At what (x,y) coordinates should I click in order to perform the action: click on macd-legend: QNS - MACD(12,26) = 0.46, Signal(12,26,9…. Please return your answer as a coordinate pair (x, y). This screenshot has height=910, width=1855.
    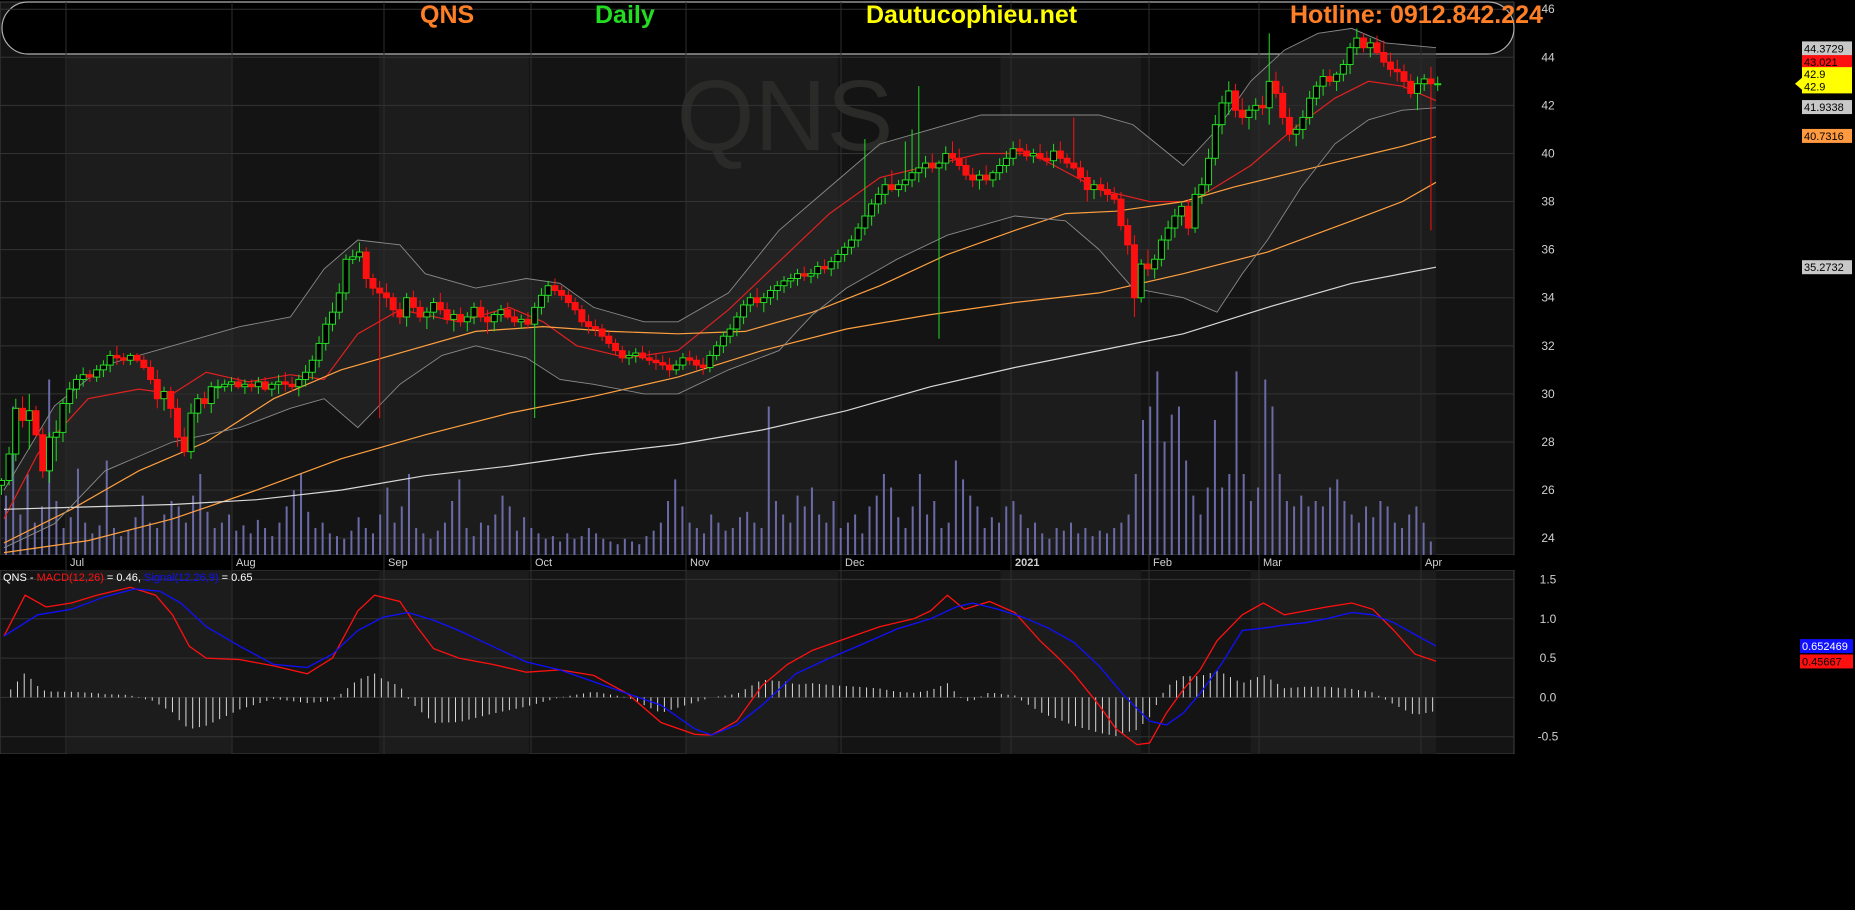
    Looking at the image, I should click on (128, 578).